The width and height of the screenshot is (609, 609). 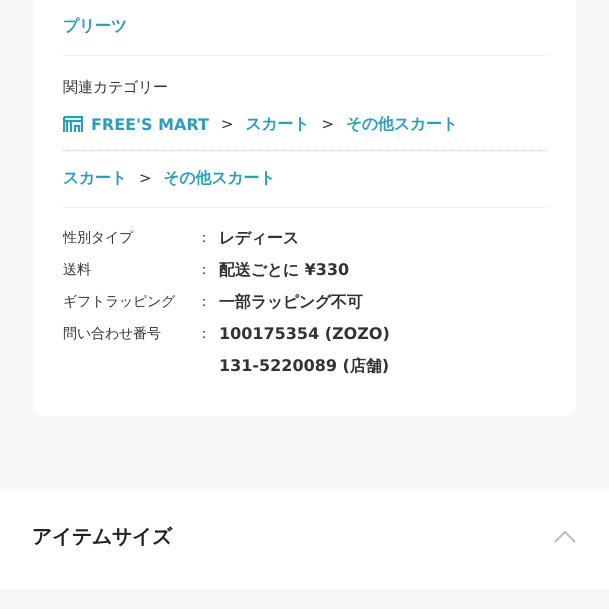 What do you see at coordinates (259, 238) in the screenshot?
I see `spec-value: レディース` at bounding box center [259, 238].